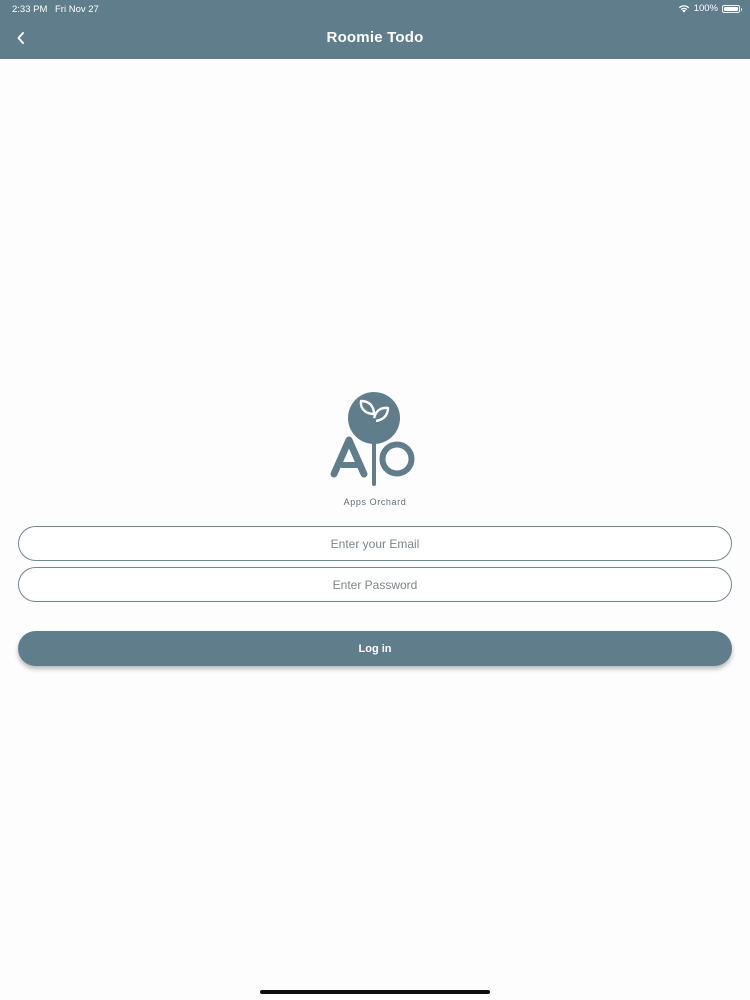  I want to click on logo: Apps Orchard, so click(375, 450).